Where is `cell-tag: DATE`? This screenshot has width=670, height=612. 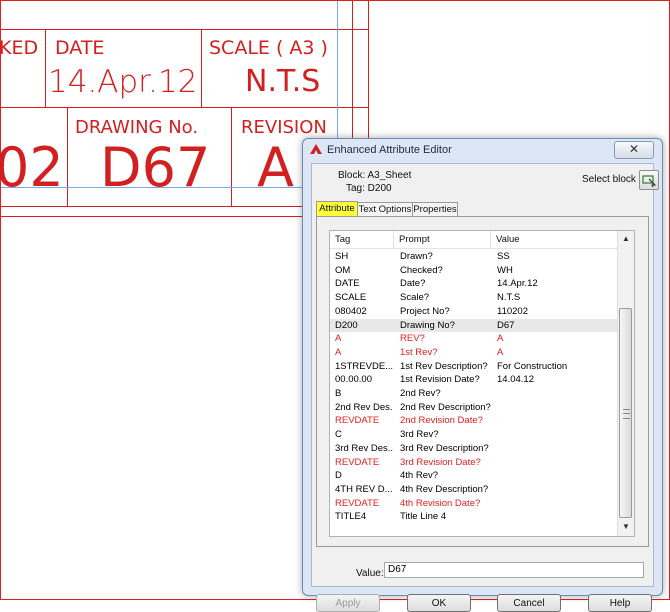
cell-tag: DATE is located at coordinates (347, 284).